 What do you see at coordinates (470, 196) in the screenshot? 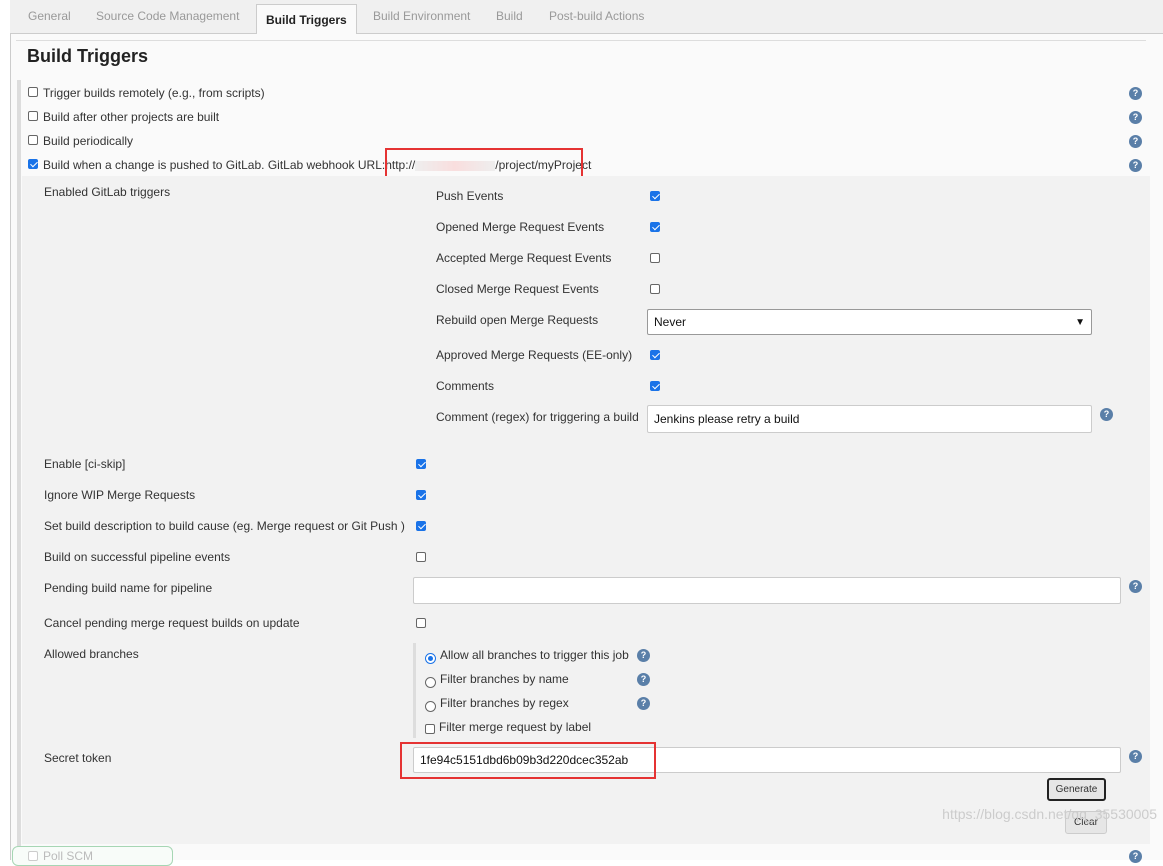
I see `push-events-label: Push Events` at bounding box center [470, 196].